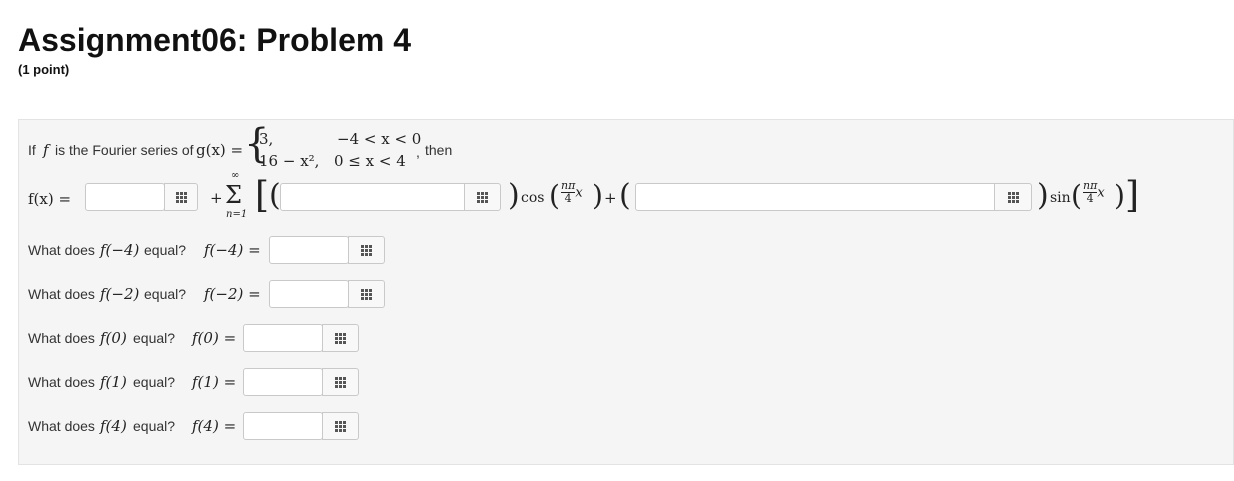  I want to click on intro-mid: is the Fourier series of, so click(124, 150).